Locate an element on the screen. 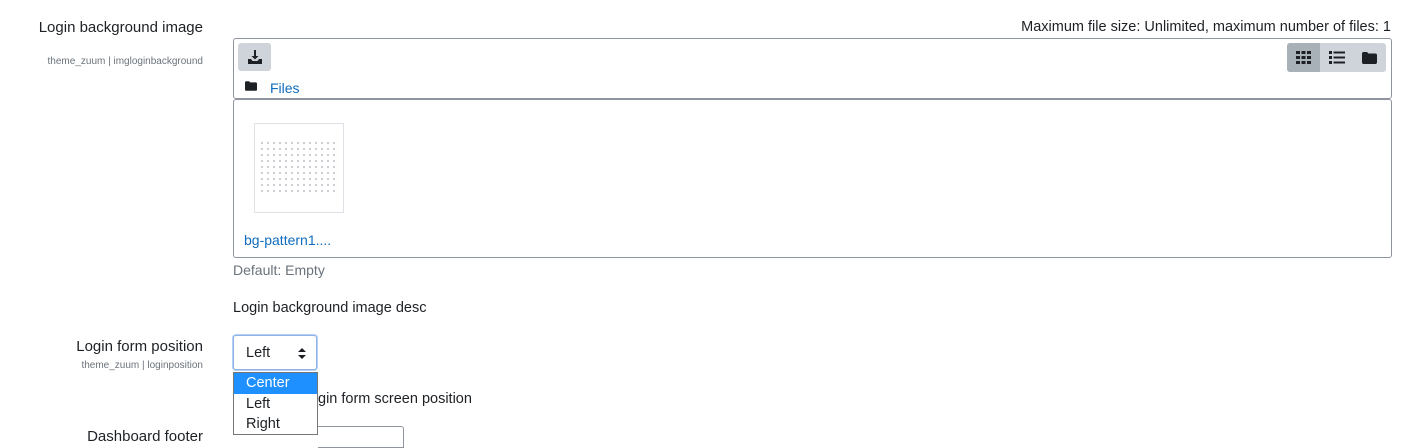 The height and width of the screenshot is (448, 1406). view-mode-group is located at coordinates (1336, 57).